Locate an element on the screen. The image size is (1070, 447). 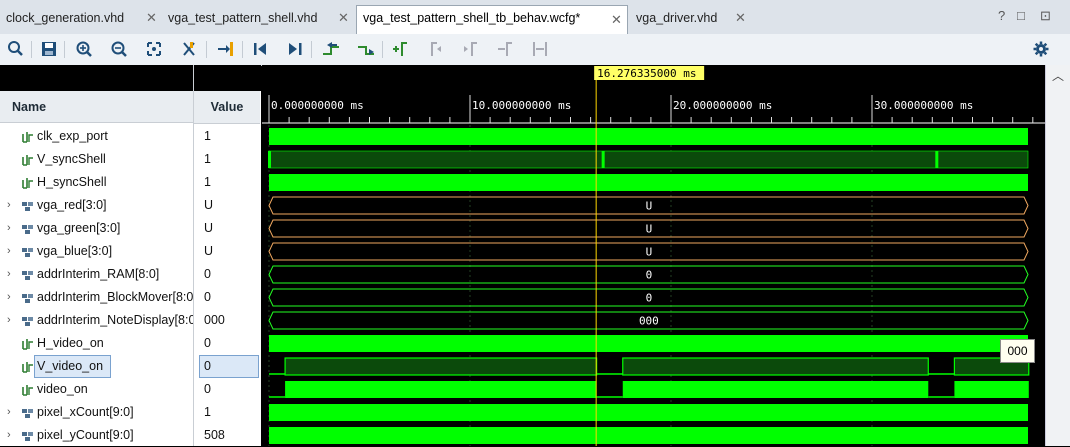
tab-label: vga_driver.vhd is located at coordinates (677, 18).